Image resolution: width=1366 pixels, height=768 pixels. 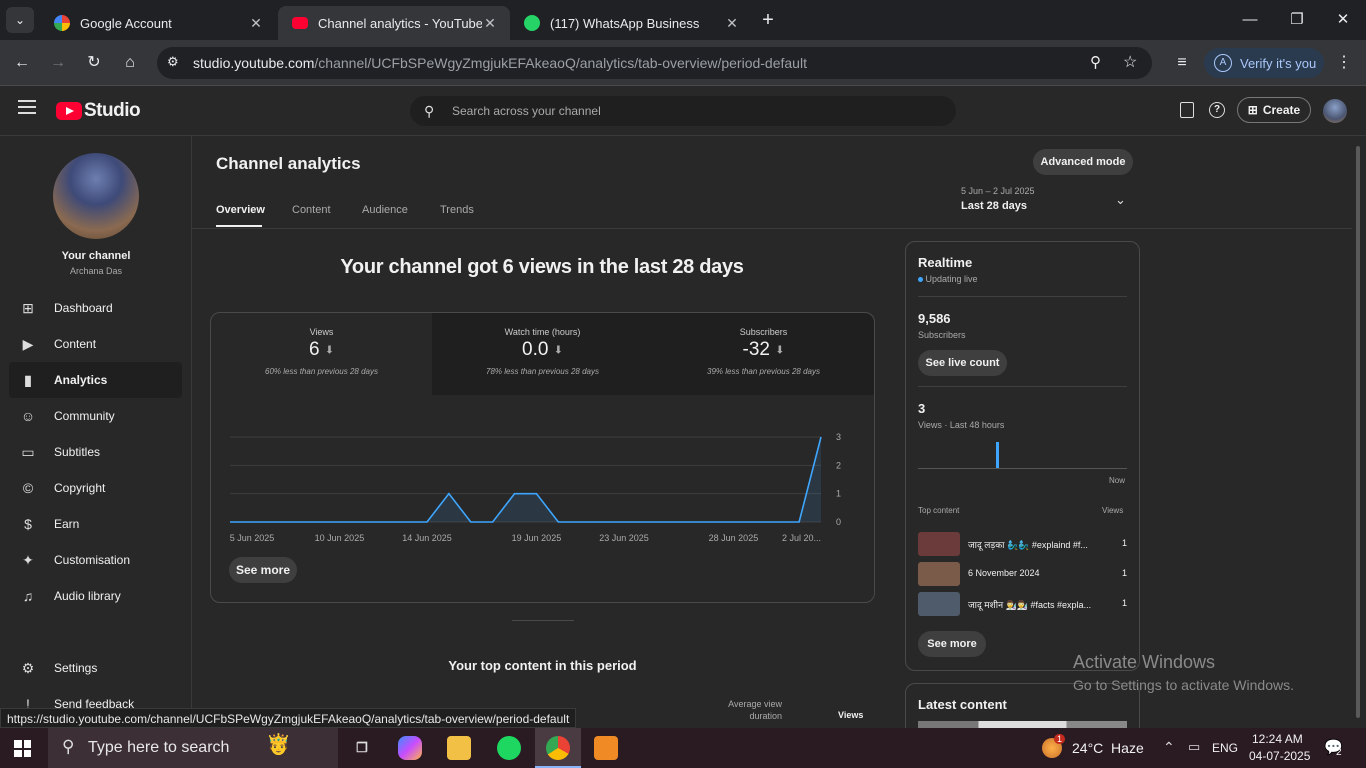 What do you see at coordinates (410, 748) in the screenshot?
I see `copilot-icon` at bounding box center [410, 748].